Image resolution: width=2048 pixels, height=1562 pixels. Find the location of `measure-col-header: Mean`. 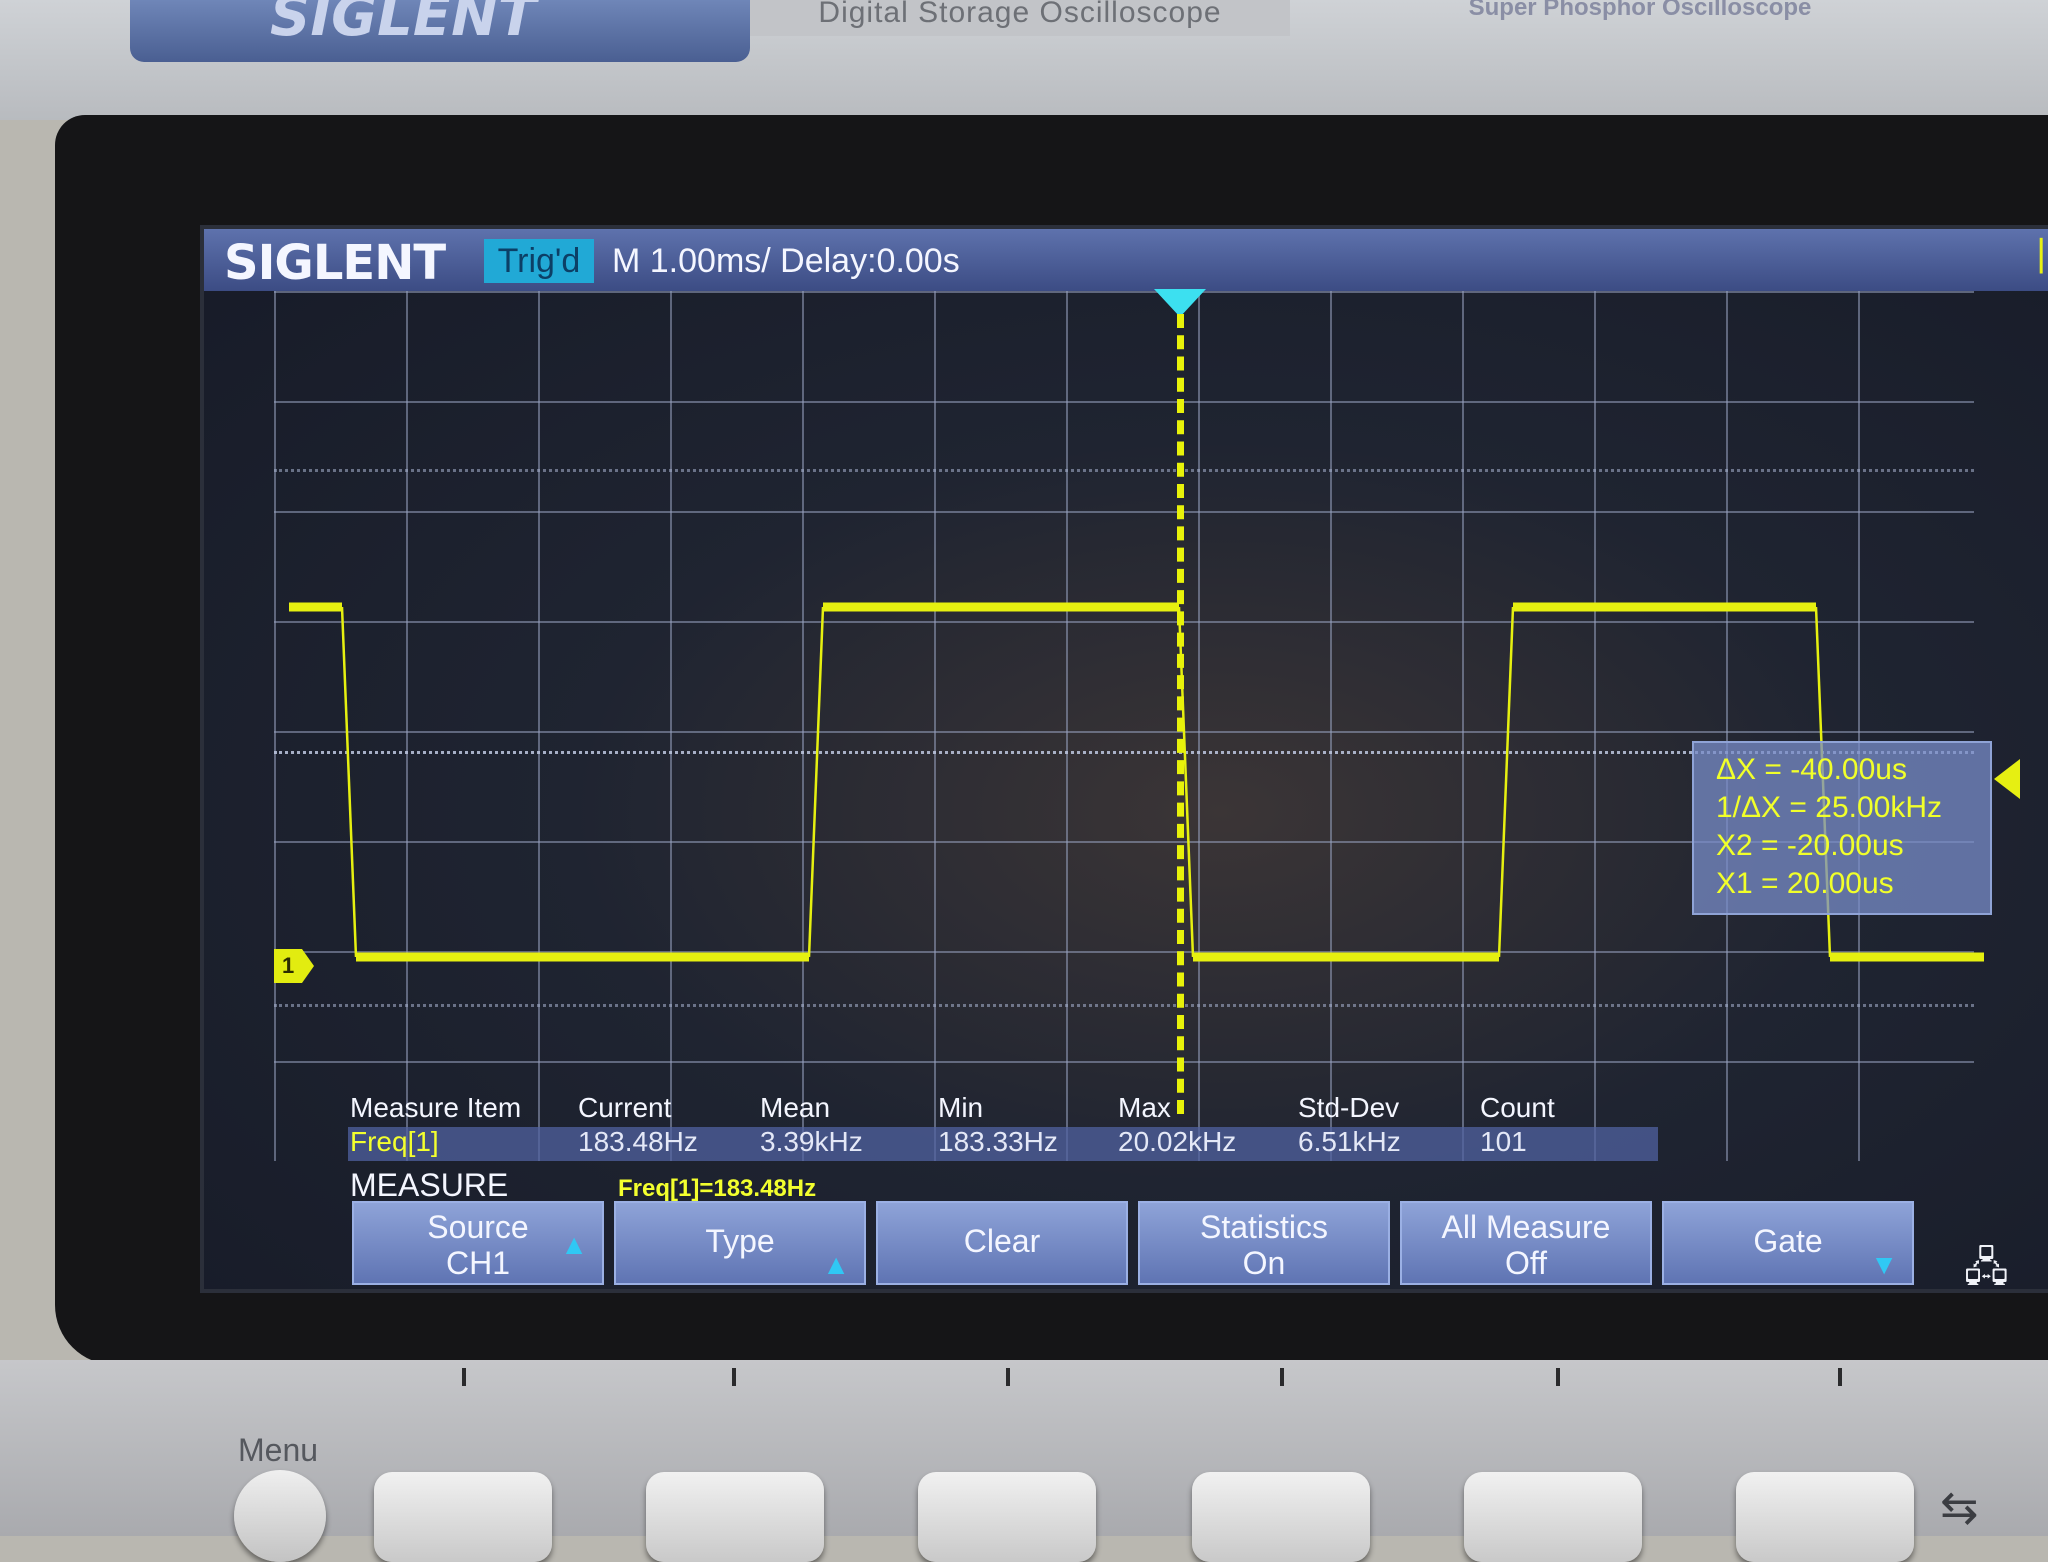

measure-col-header: Mean is located at coordinates (795, 1107).